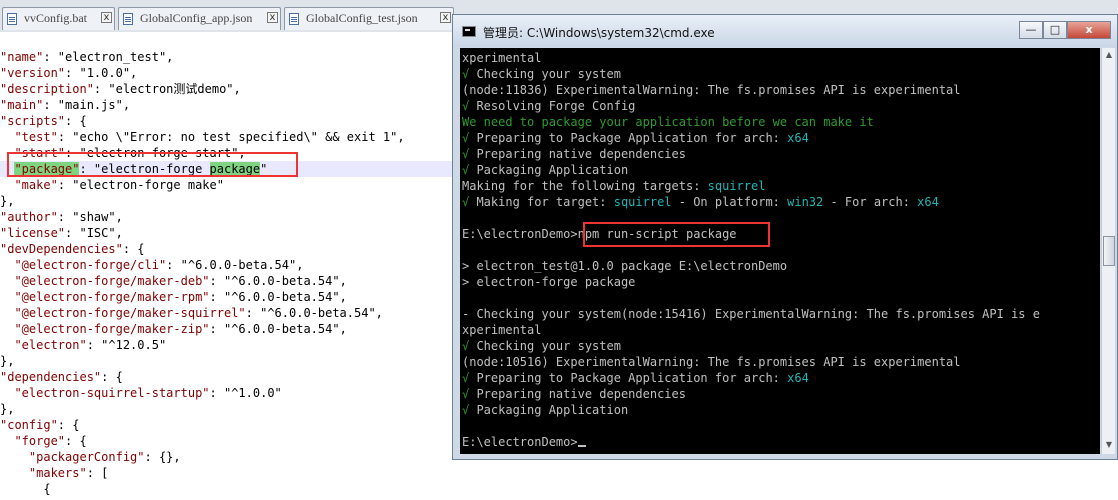  Describe the element at coordinates (90, 265) in the screenshot. I see `json-key: "@electron-forge/cli"` at that location.